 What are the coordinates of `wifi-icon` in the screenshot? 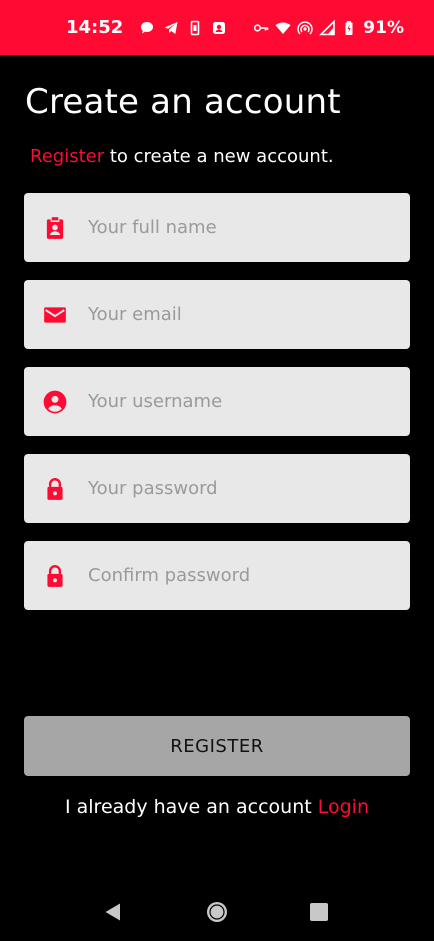 It's located at (283, 28).